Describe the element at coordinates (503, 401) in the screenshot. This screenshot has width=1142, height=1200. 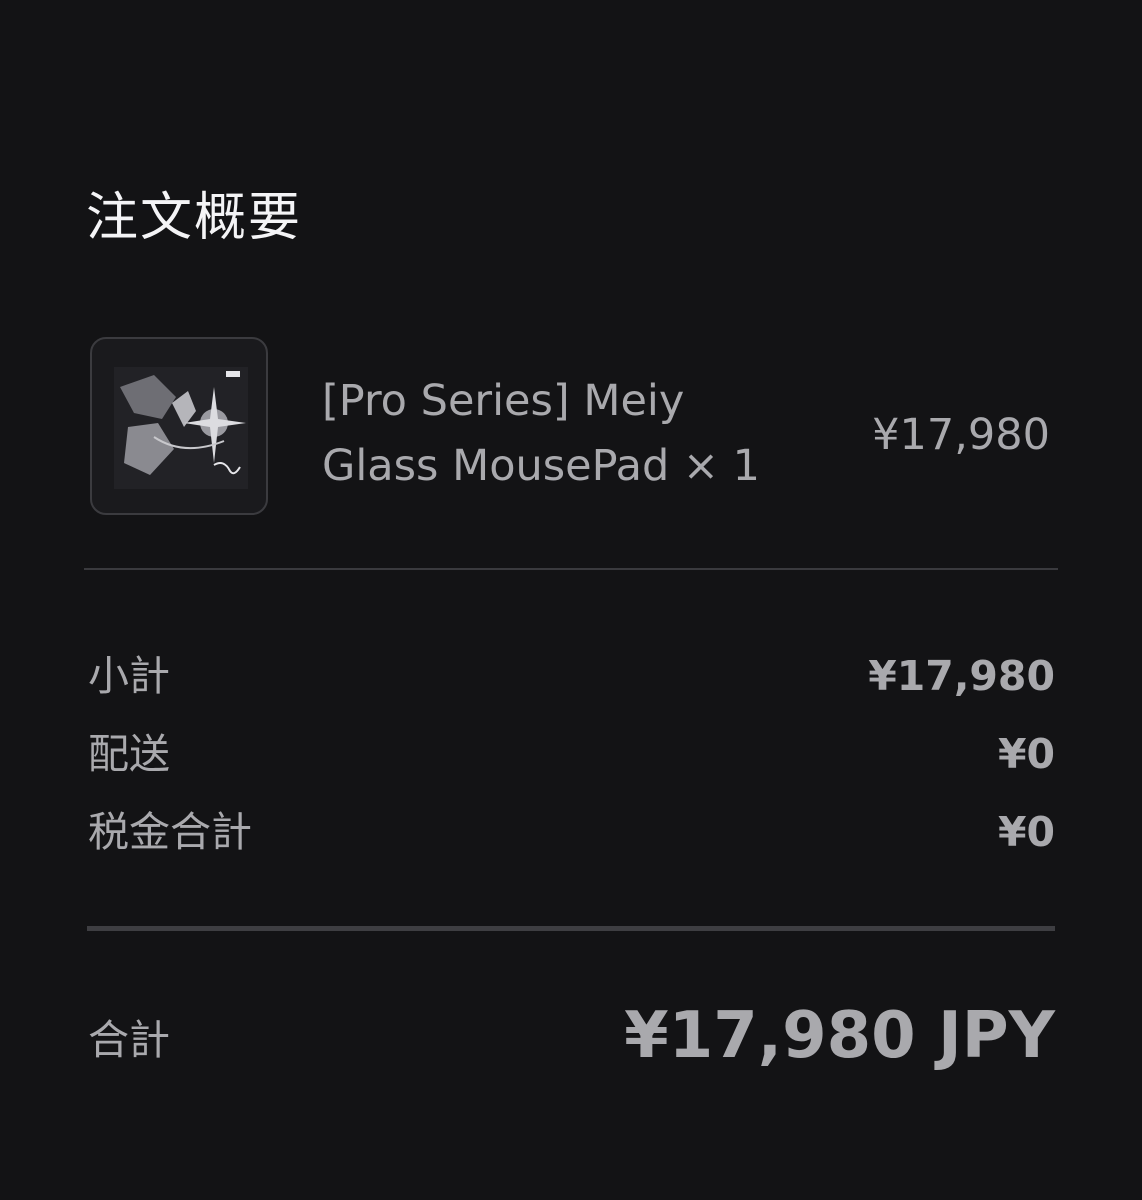
I see `product-name-line-1: [Pro Series] Meiy` at that location.